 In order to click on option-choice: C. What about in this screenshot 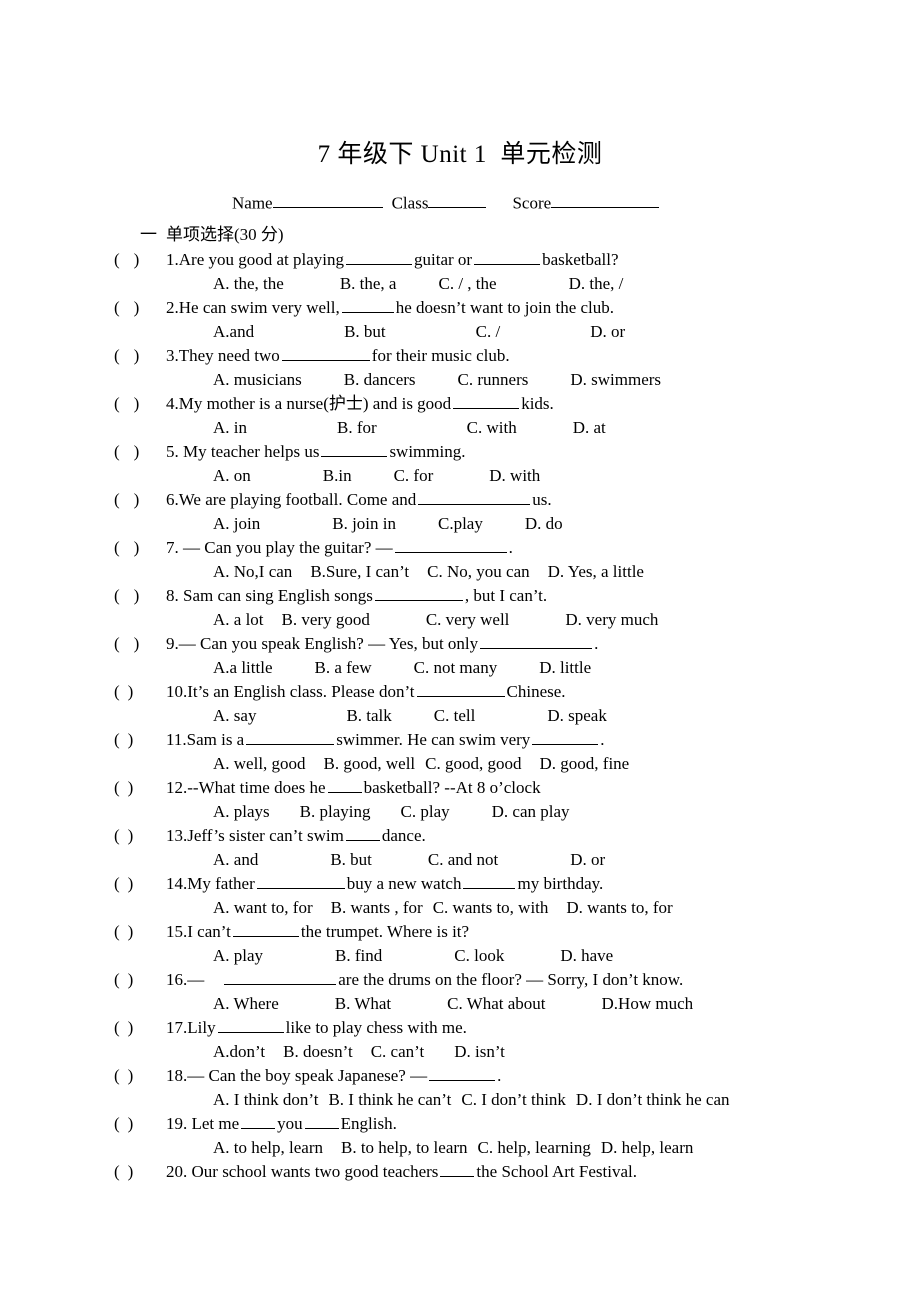, I will do `click(496, 1004)`.